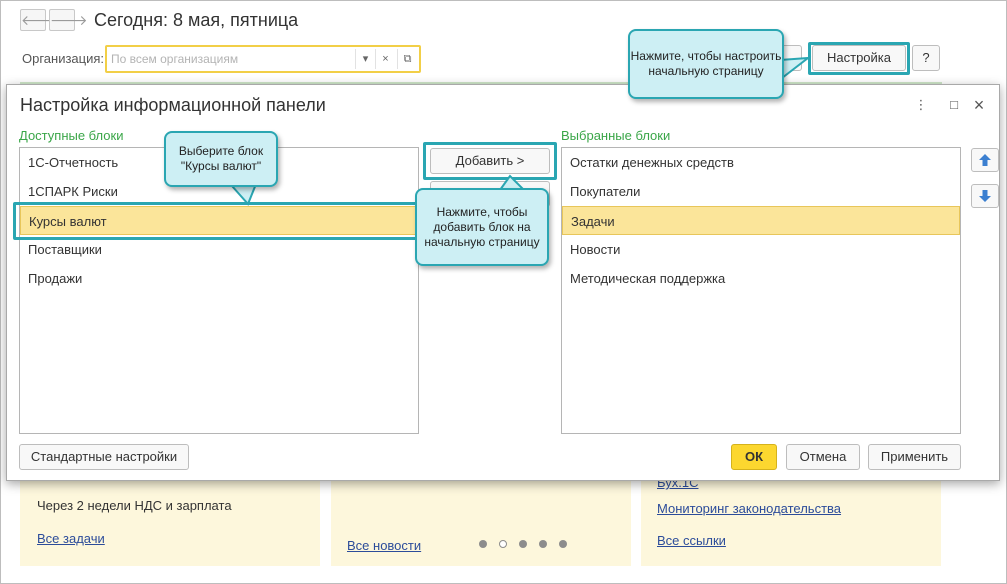 The width and height of the screenshot is (1007, 584). I want to click on select-callout: Выберите блок "Курсы валют", so click(221, 159).